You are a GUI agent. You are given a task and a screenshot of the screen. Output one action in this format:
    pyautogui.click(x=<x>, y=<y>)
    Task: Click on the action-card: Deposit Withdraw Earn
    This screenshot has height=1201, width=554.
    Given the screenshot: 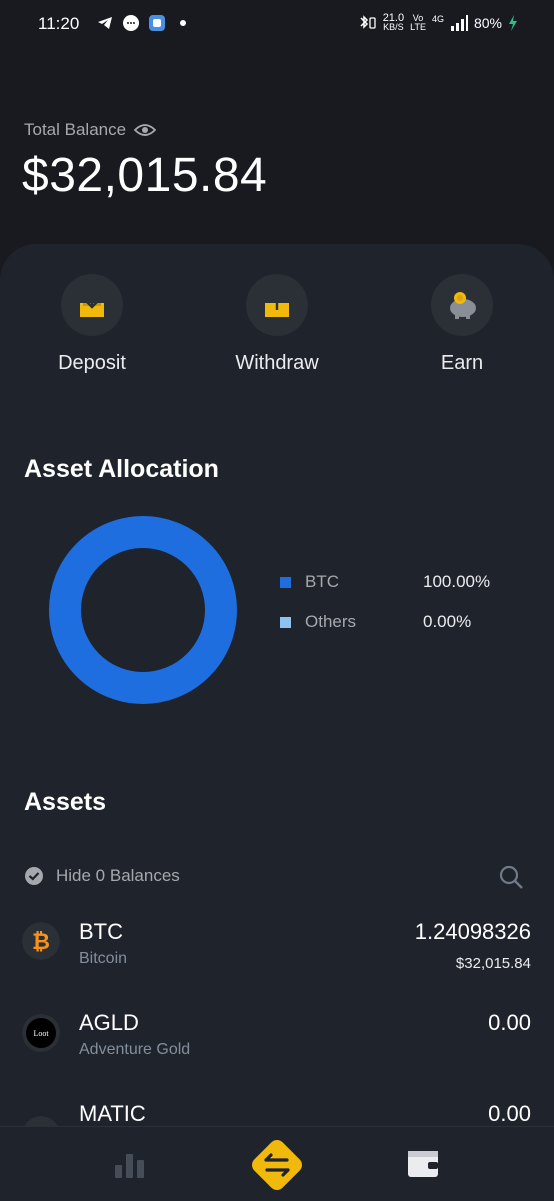 What is the action you would take?
    pyautogui.click(x=277, y=325)
    